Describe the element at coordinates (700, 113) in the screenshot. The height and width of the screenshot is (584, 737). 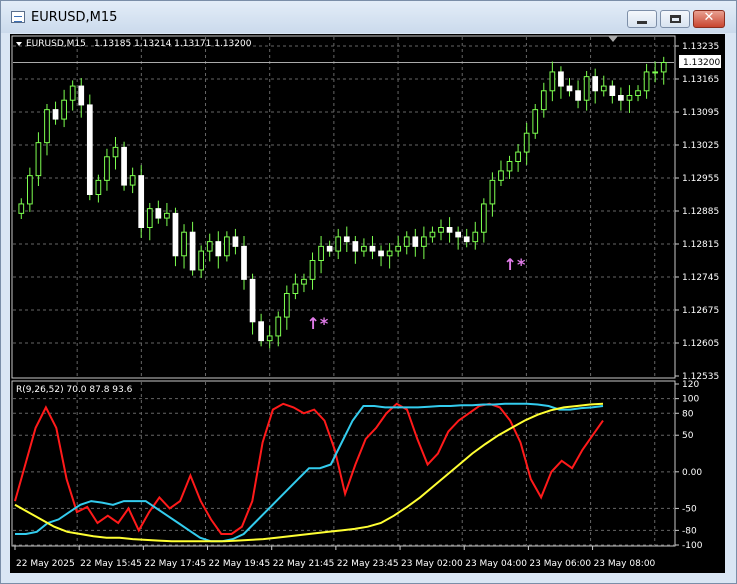
I see `price-tick-label: 1.13095` at that location.